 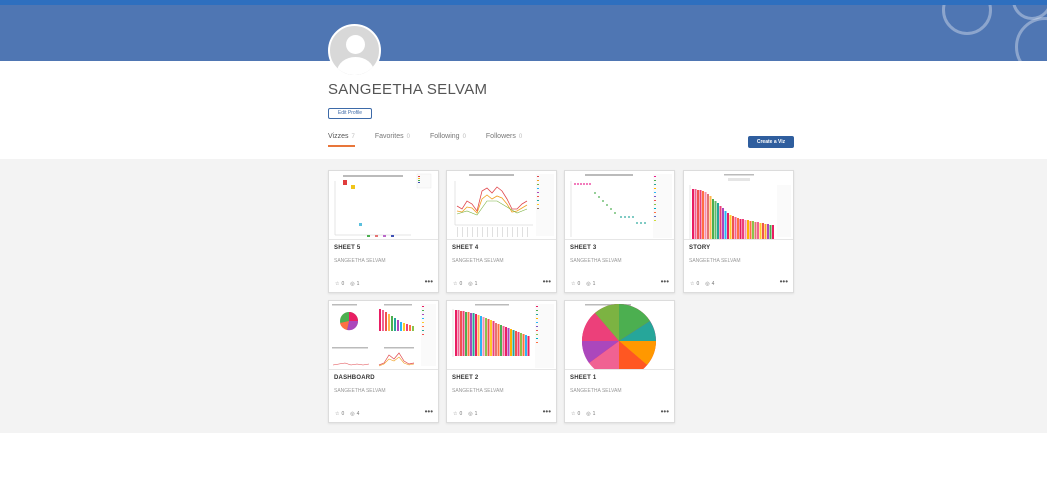 I want to click on viz-card: STORY SANGEETHA SELVAM ☆ 0 ◎ 4 •••, so click(x=738, y=231).